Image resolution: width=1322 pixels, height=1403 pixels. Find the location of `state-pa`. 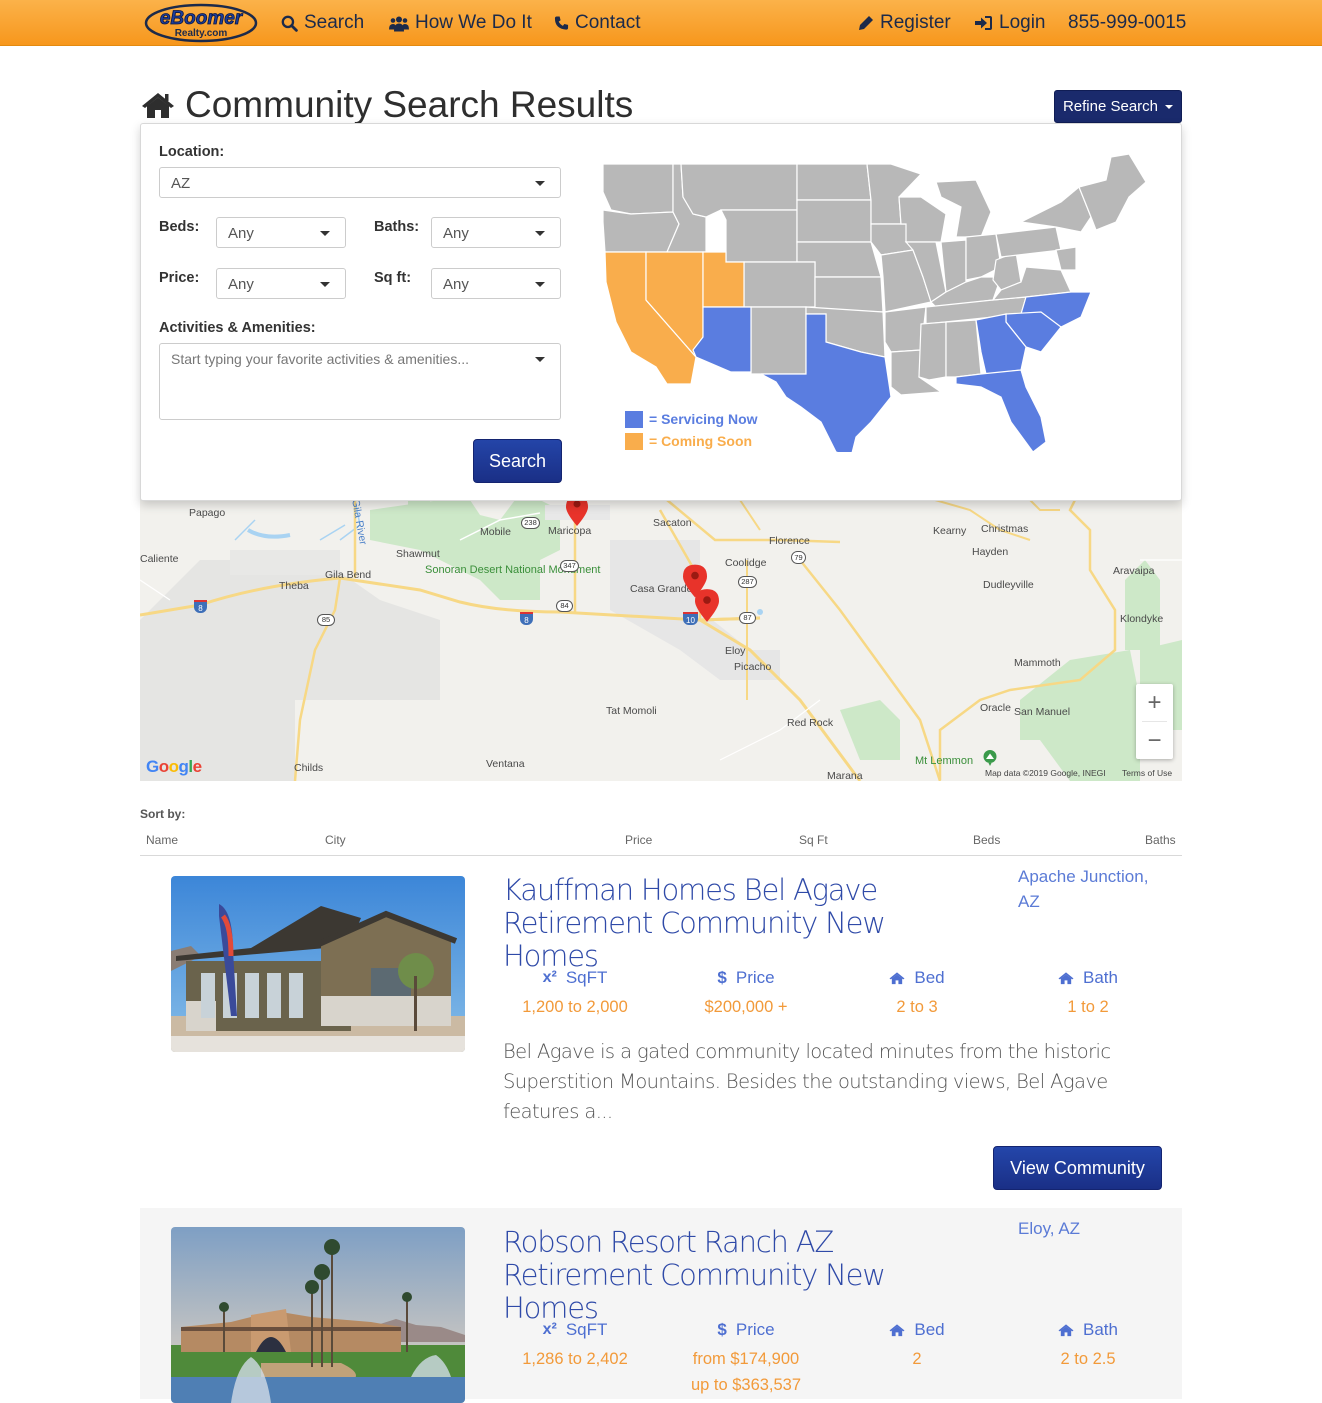

state-pa is located at coordinates (1028, 242).